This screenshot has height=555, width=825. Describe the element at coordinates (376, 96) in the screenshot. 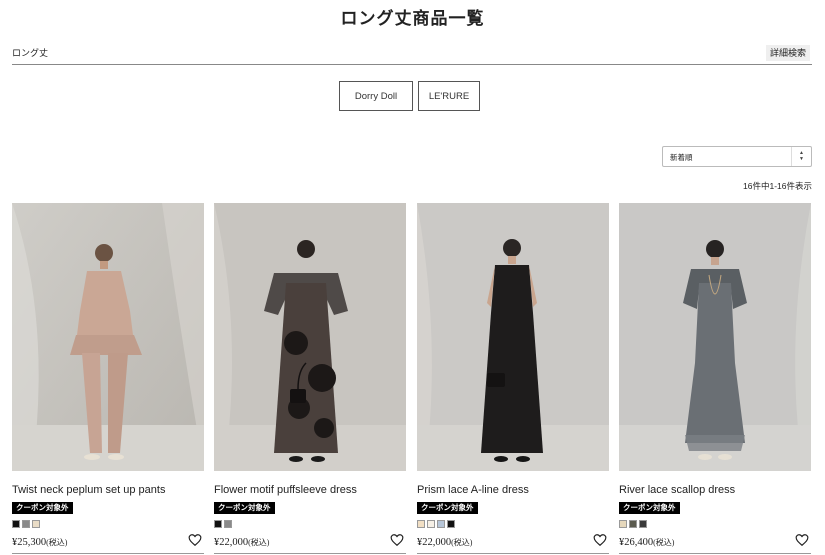

I see `brand-button-dorry-doll: Dorry Doll` at that location.